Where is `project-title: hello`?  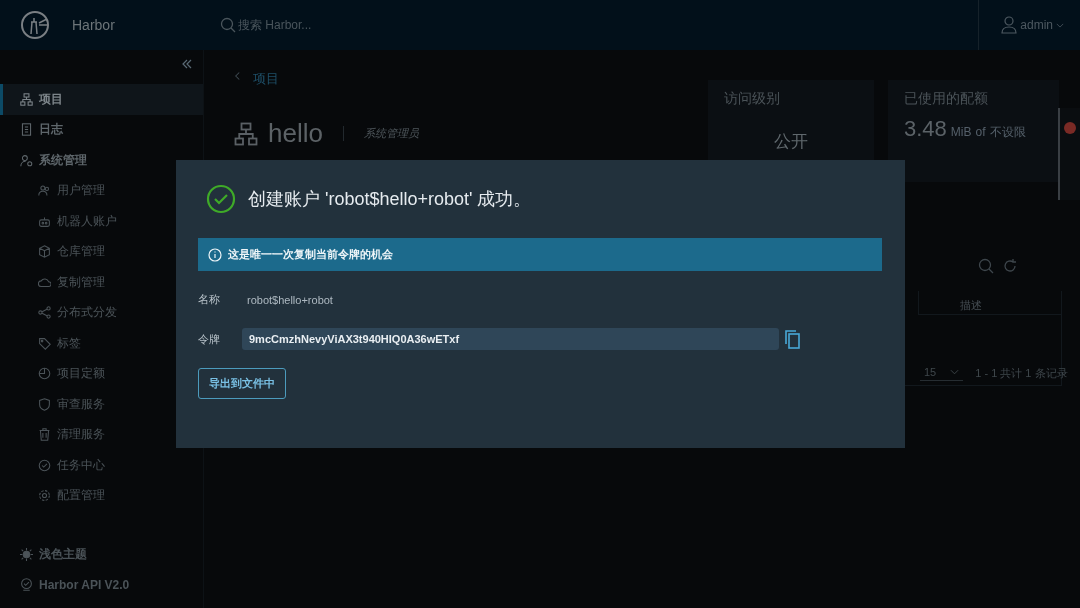 project-title: hello is located at coordinates (295, 133).